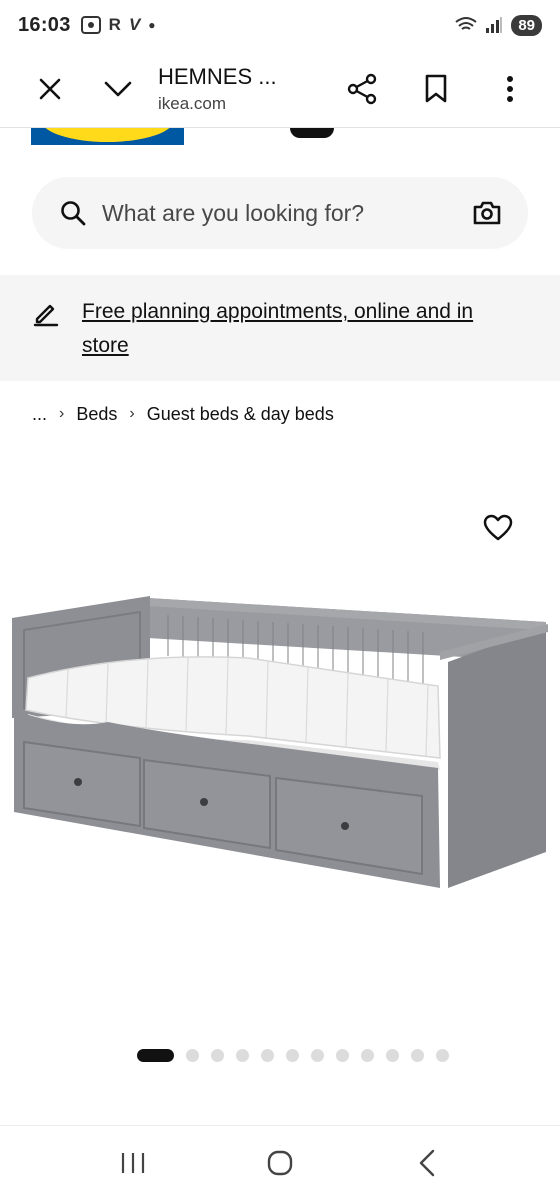 Image resolution: width=560 pixels, height=1200 pixels. I want to click on home-button, so click(280, 1163).